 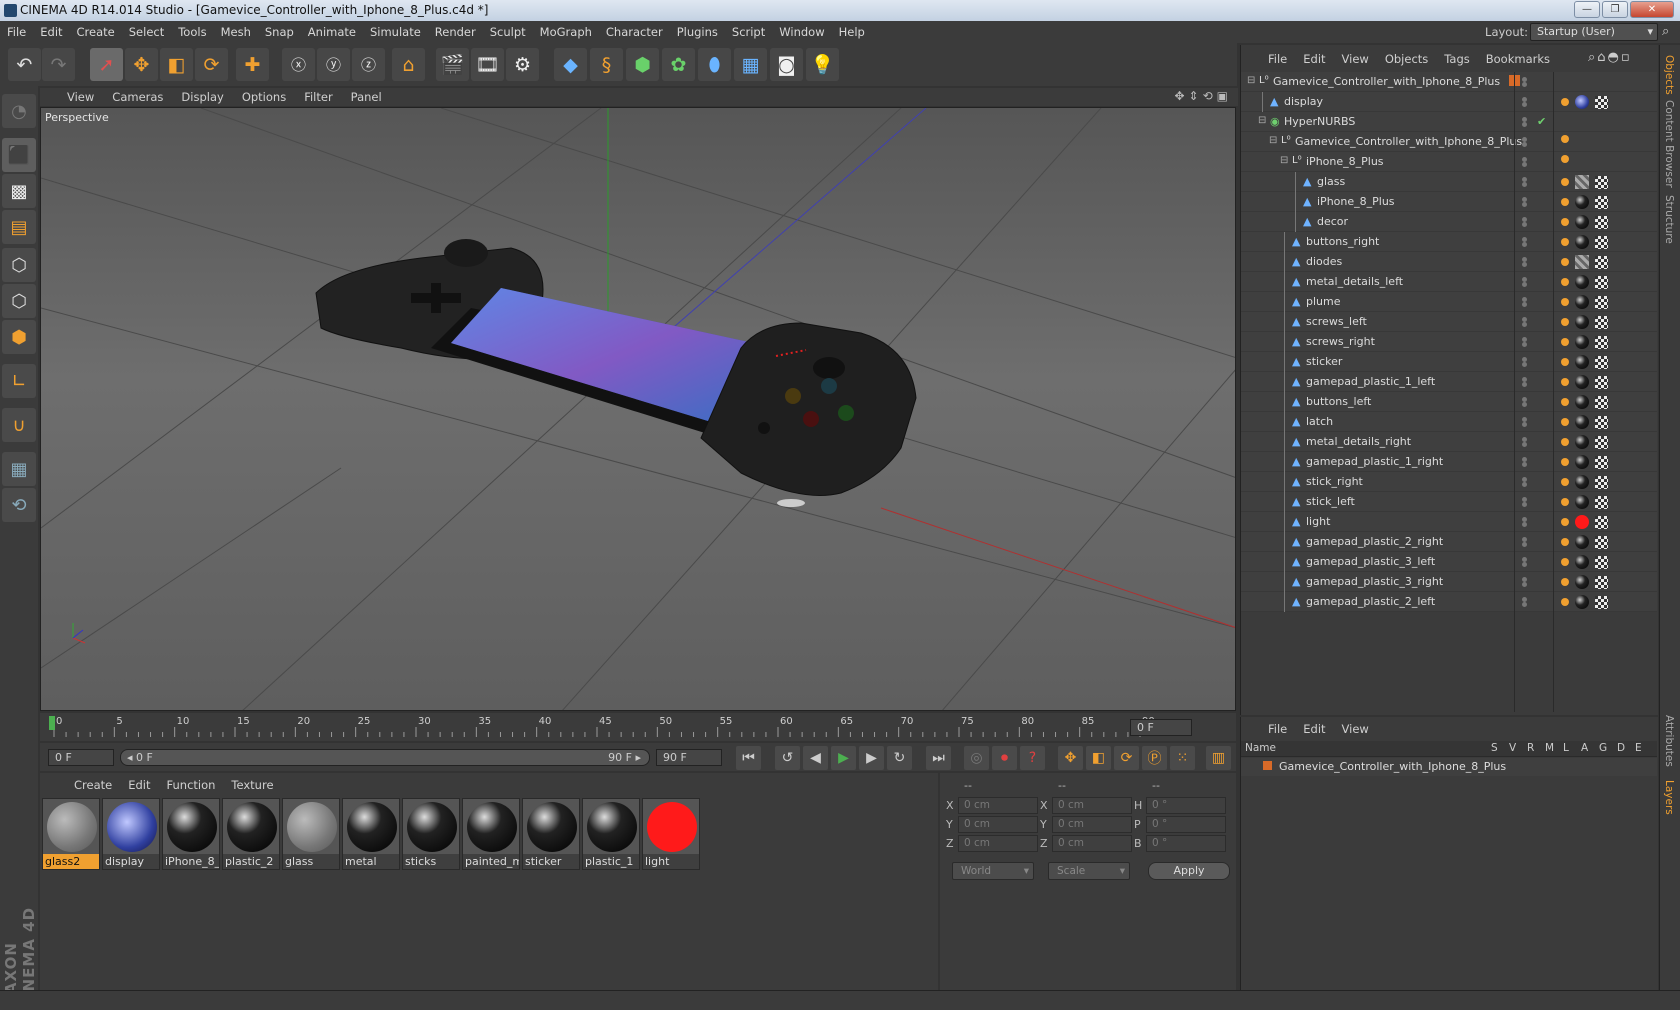 What do you see at coordinates (1669, 797) in the screenshot?
I see `tab-layers: Layers` at bounding box center [1669, 797].